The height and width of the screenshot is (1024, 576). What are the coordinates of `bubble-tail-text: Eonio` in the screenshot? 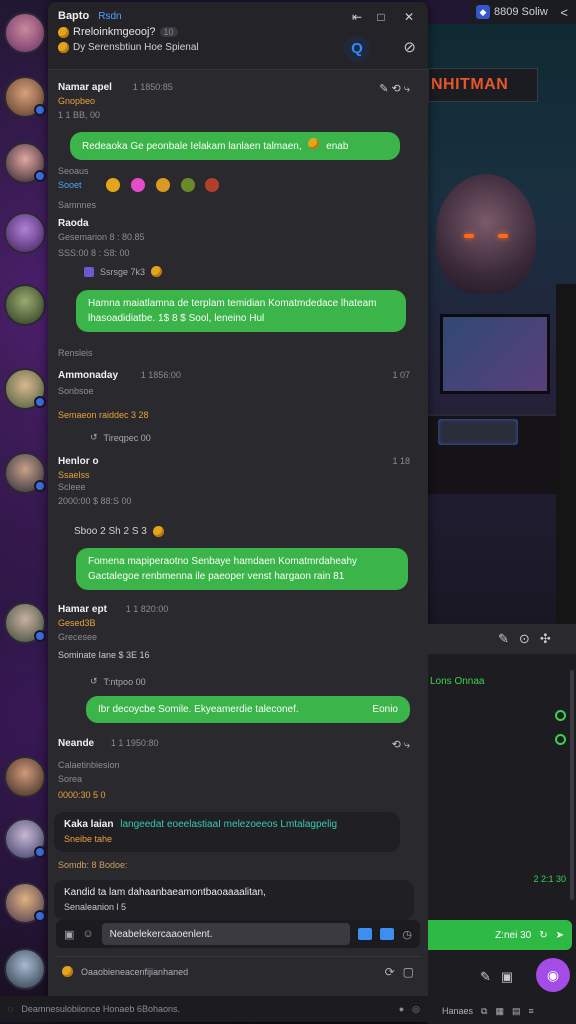 It's located at (385, 709).